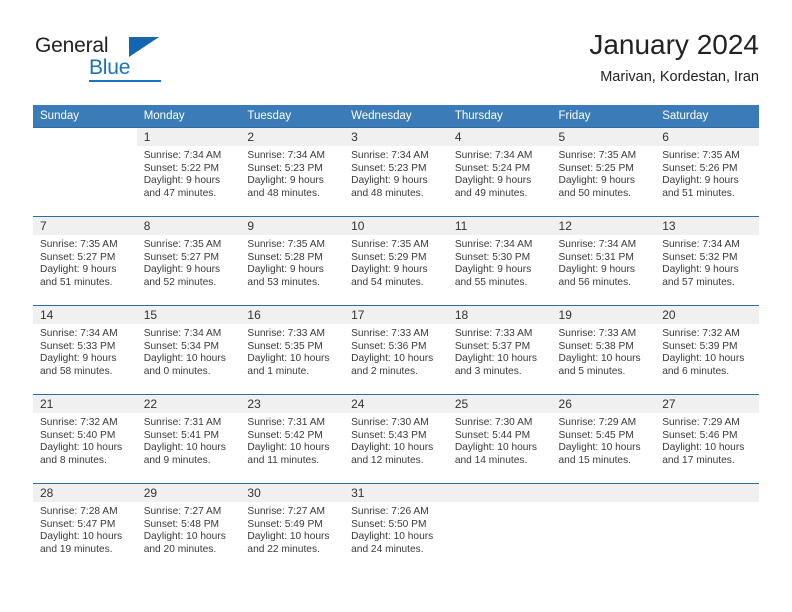  What do you see at coordinates (396, 116) in the screenshot?
I see `weekday-header-wednesday: Wednesday` at bounding box center [396, 116].